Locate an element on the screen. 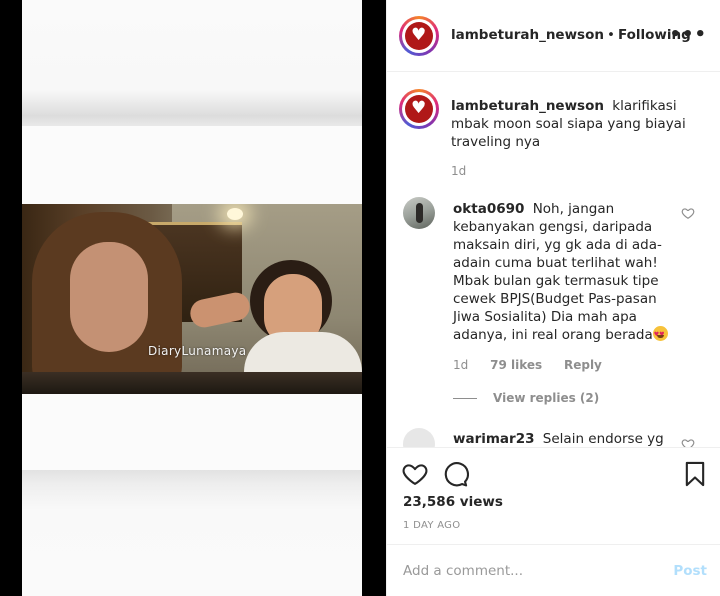 The image size is (720, 596). post-header: lambeturah_newson•Following ••• is located at coordinates (553, 36).